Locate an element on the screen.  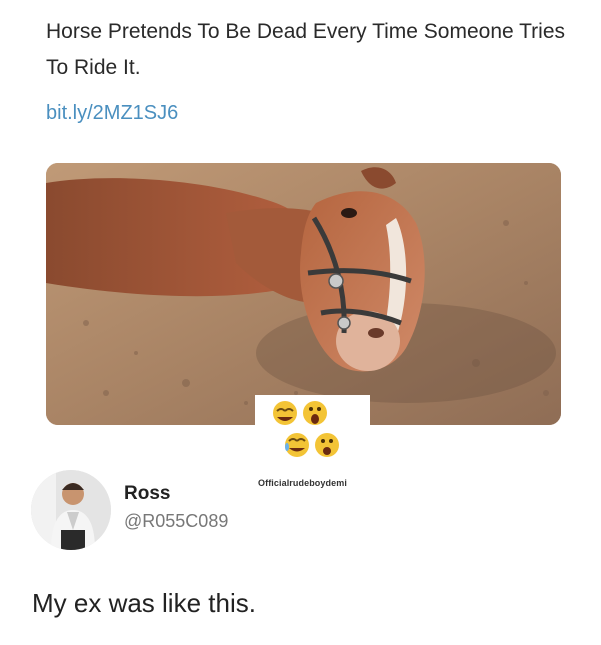
author-name: Ross is located at coordinates (147, 494).